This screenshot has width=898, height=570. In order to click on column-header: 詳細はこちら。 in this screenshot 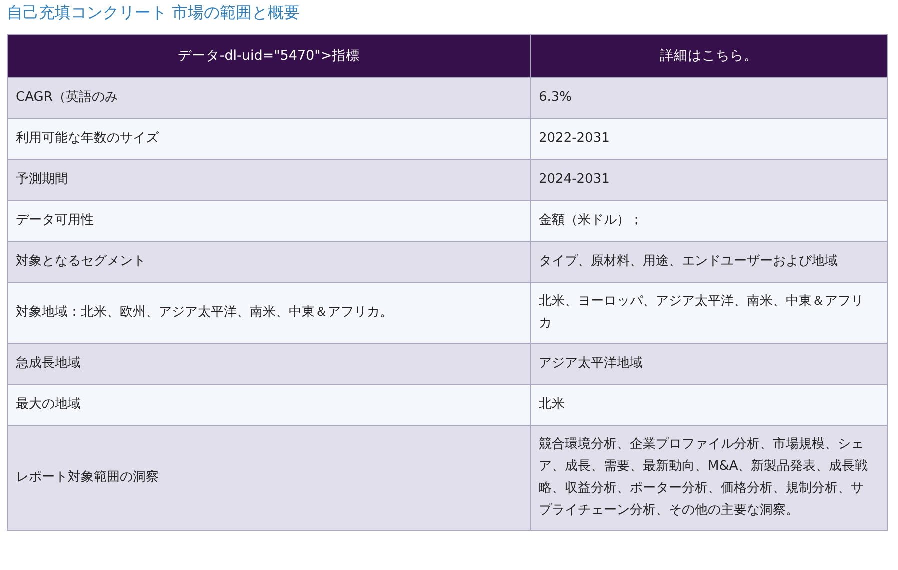, I will do `click(709, 56)`.